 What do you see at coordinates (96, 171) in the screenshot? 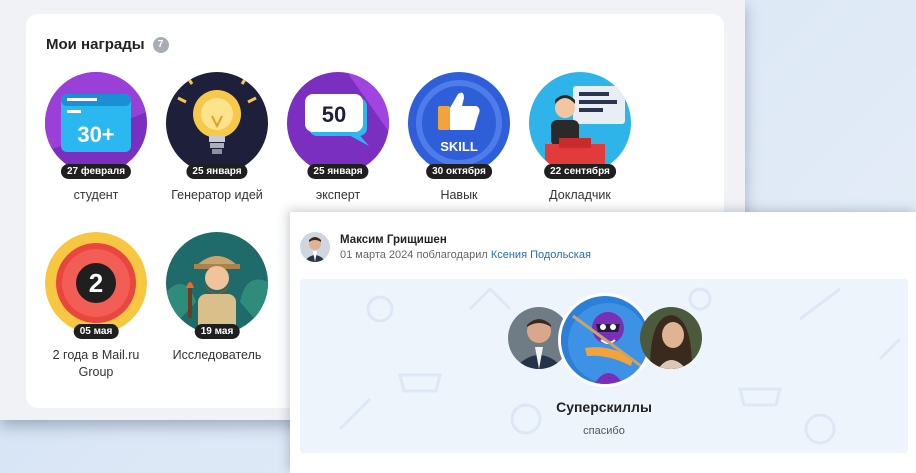
I see `award-date: 27 февраля` at bounding box center [96, 171].